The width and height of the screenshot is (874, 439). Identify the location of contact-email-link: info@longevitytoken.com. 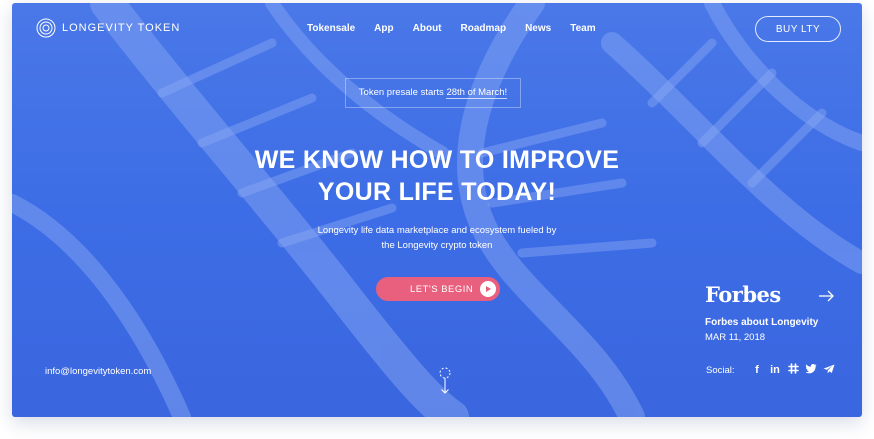
(98, 371).